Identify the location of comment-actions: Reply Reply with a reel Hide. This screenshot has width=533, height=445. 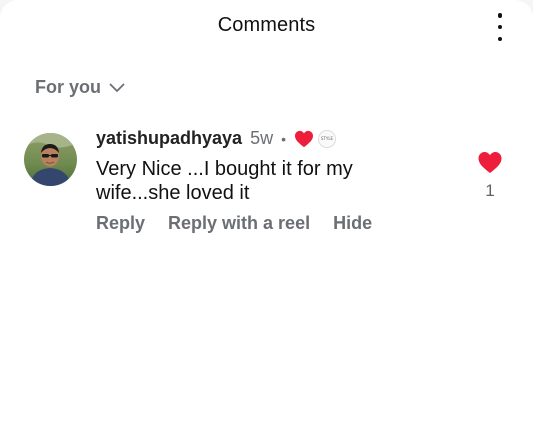
(234, 223).